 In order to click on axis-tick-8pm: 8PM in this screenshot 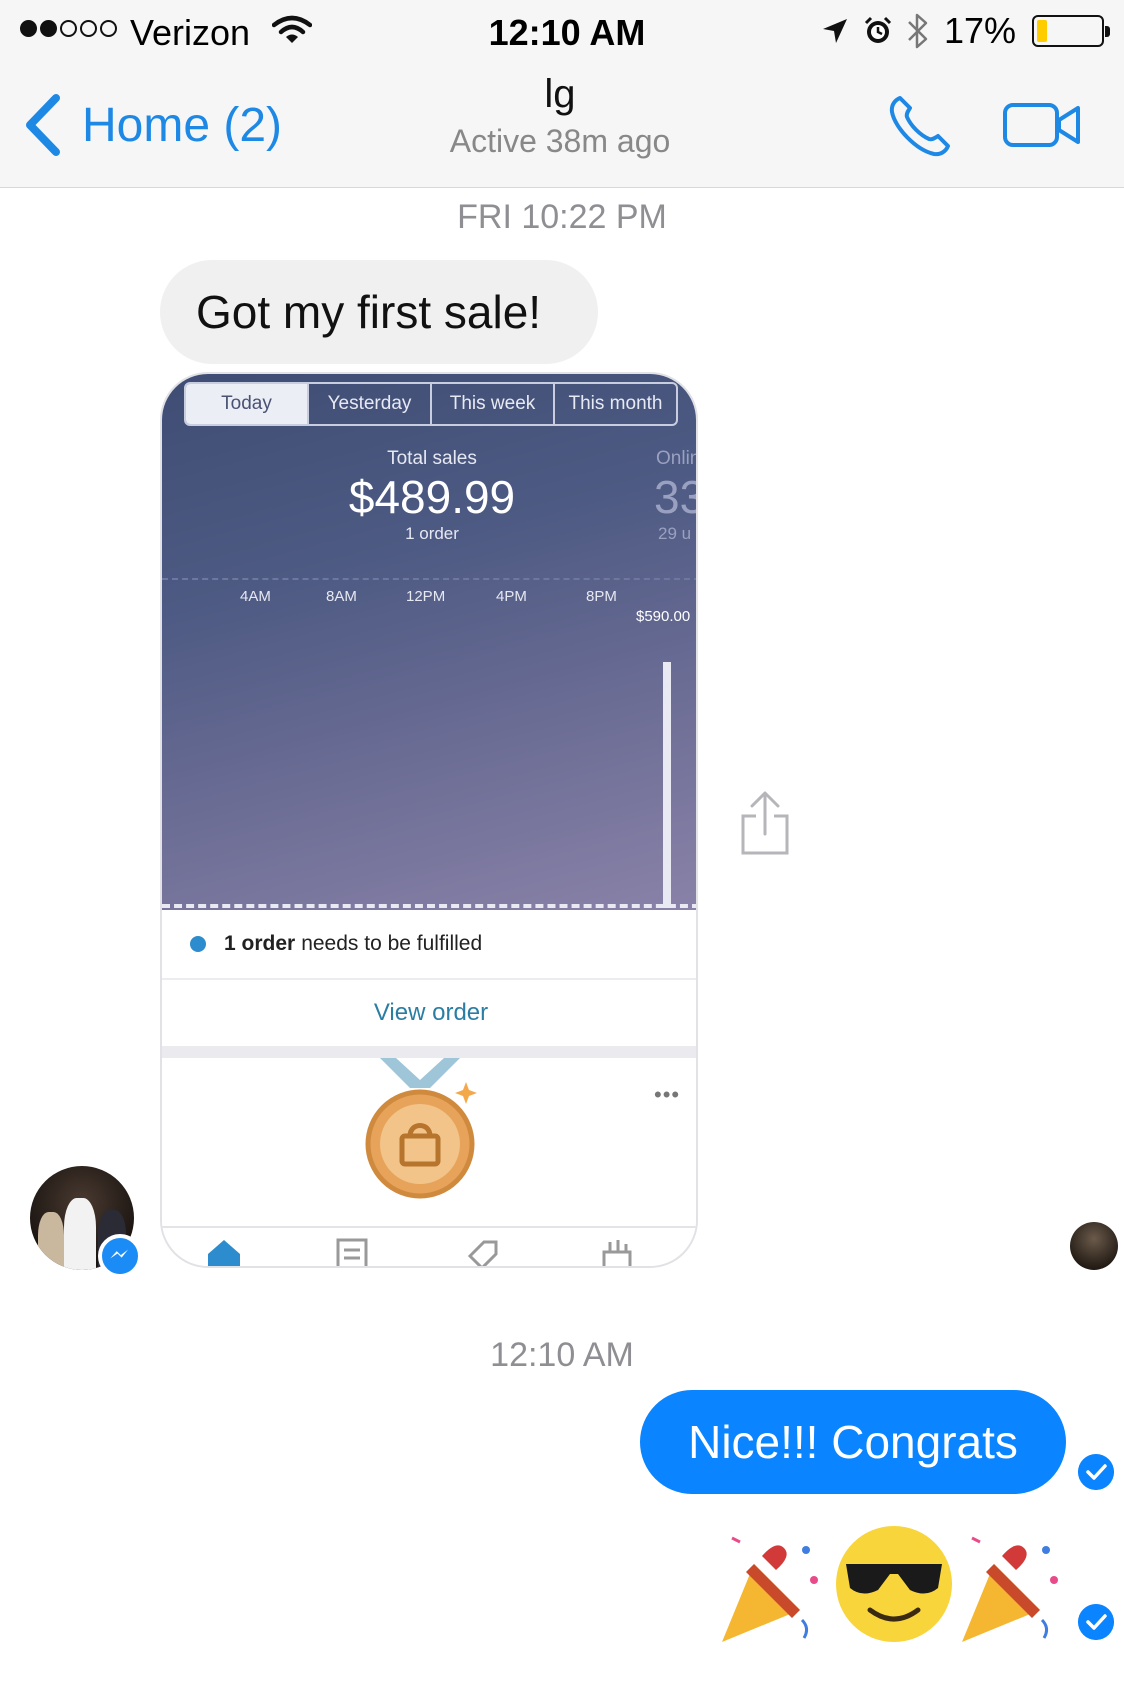, I will do `click(601, 596)`.